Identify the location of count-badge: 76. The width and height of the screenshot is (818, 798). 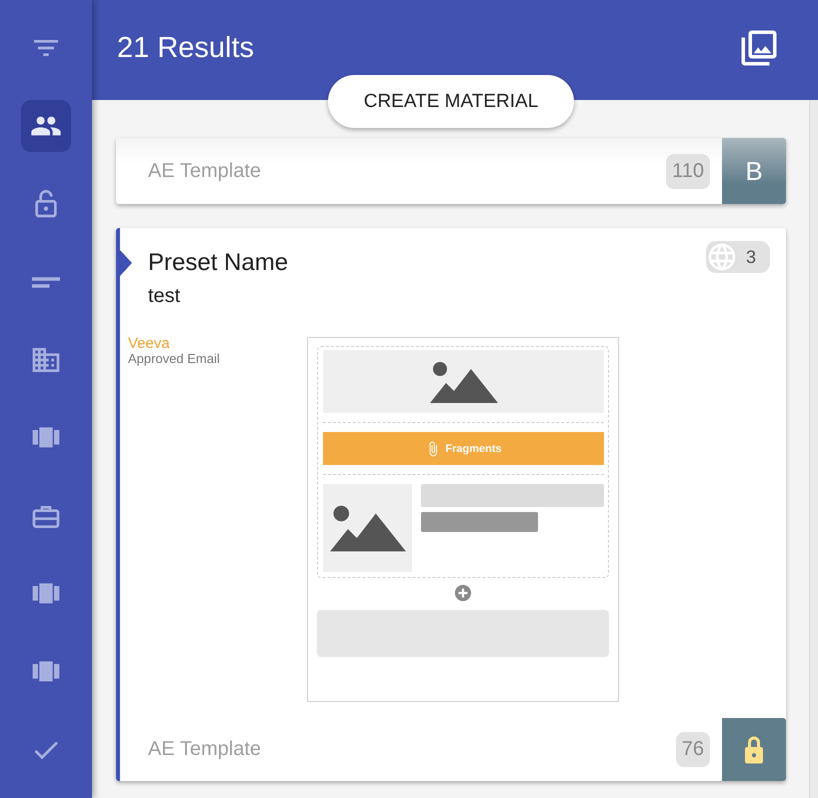
(693, 749).